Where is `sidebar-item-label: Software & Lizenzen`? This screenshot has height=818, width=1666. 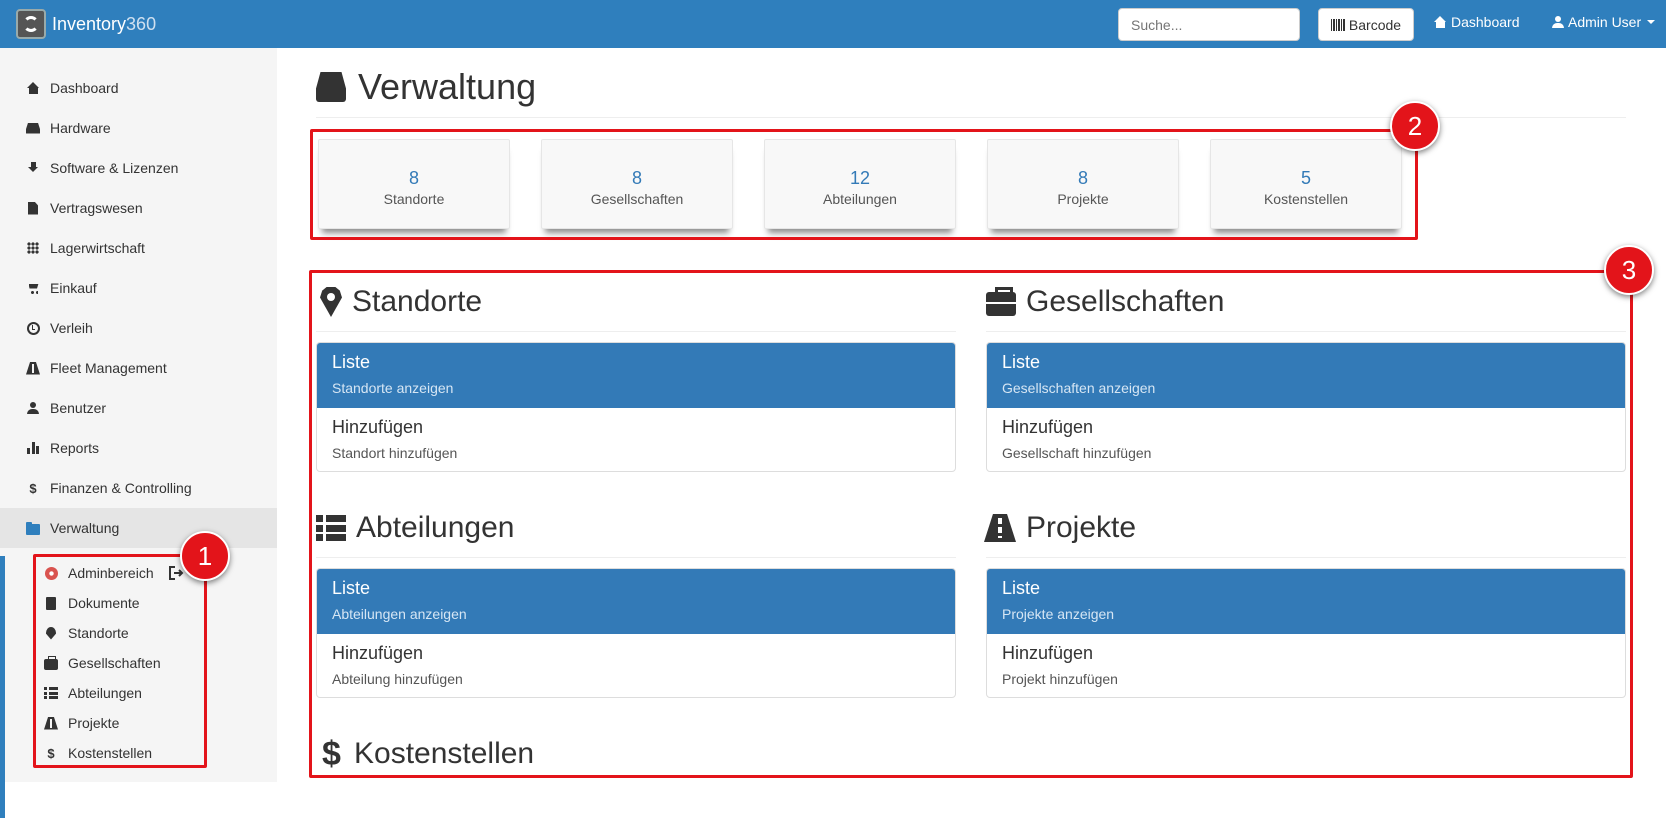 sidebar-item-label: Software & Lizenzen is located at coordinates (114, 168).